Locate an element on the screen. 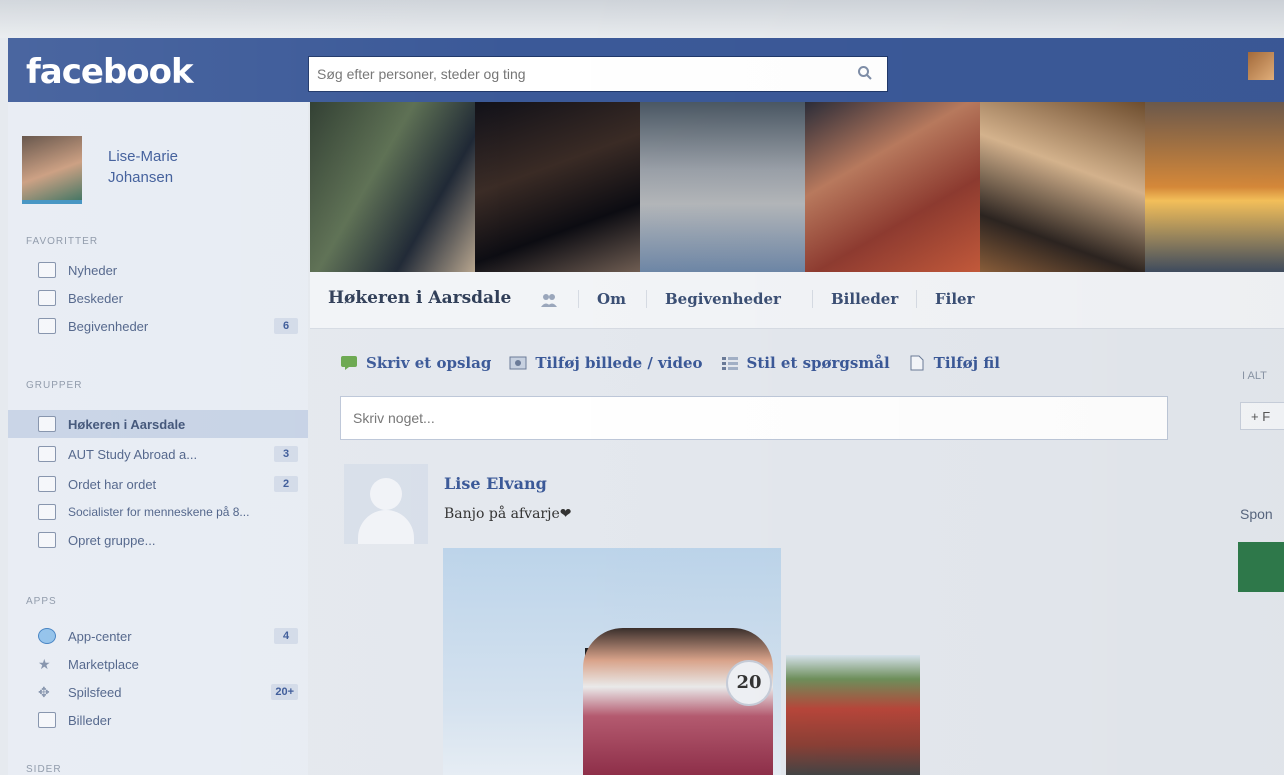 The height and width of the screenshot is (775, 1284). tab-files: Filer is located at coordinates (945, 299).